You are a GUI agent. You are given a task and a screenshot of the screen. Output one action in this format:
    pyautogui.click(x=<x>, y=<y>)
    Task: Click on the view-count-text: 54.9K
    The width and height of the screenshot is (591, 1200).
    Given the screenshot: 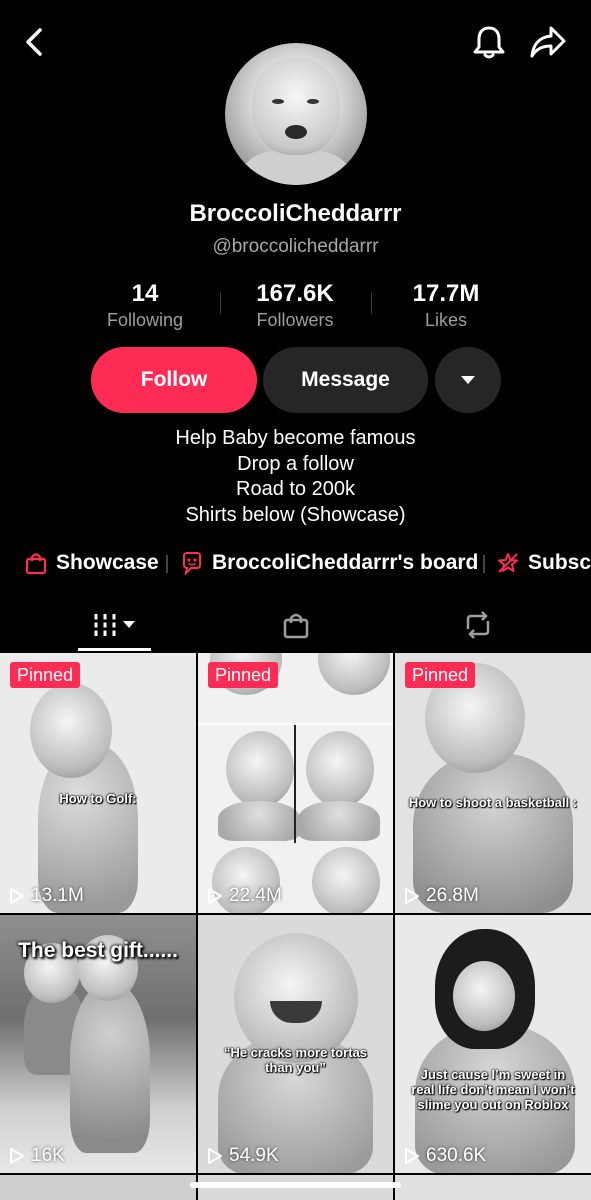 What is the action you would take?
    pyautogui.click(x=254, y=1155)
    